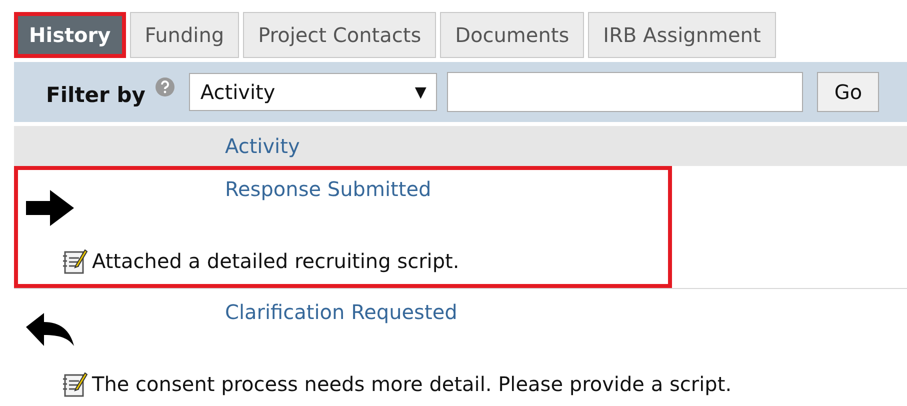  I want to click on go-button: Go, so click(848, 92).